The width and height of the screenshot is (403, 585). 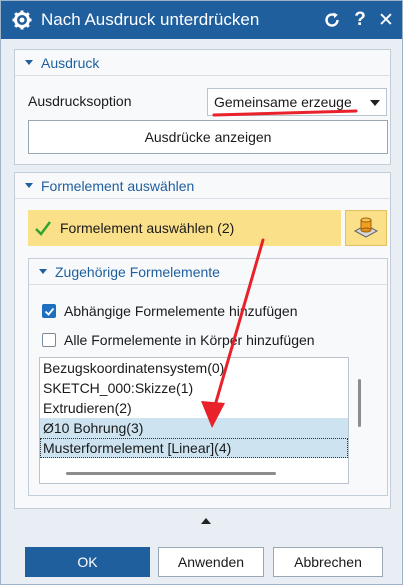 I want to click on red-arrow-line, so click(x=238, y=324).